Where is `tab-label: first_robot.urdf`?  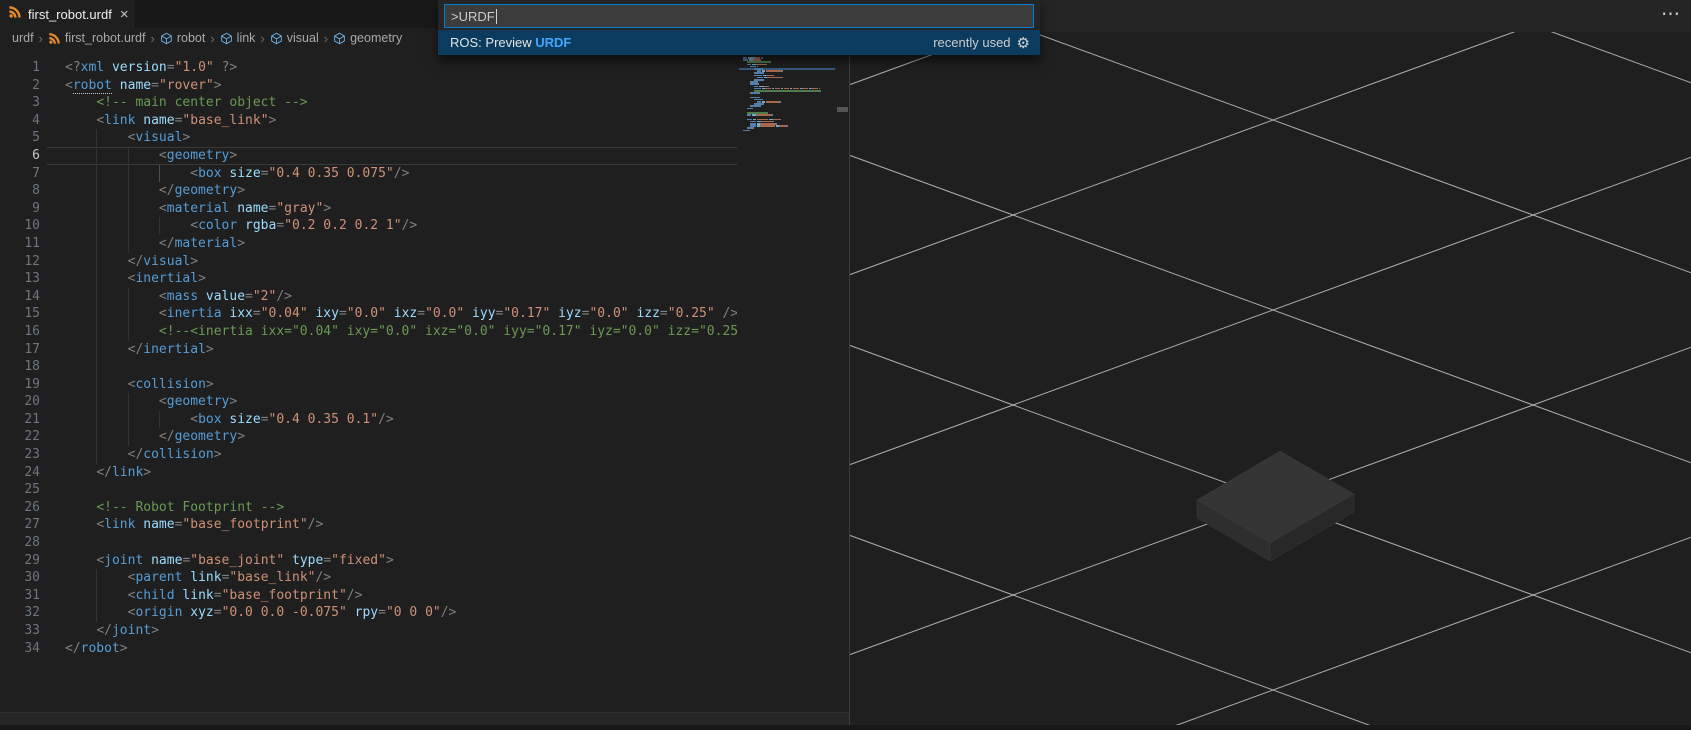
tab-label: first_robot.urdf is located at coordinates (70, 14).